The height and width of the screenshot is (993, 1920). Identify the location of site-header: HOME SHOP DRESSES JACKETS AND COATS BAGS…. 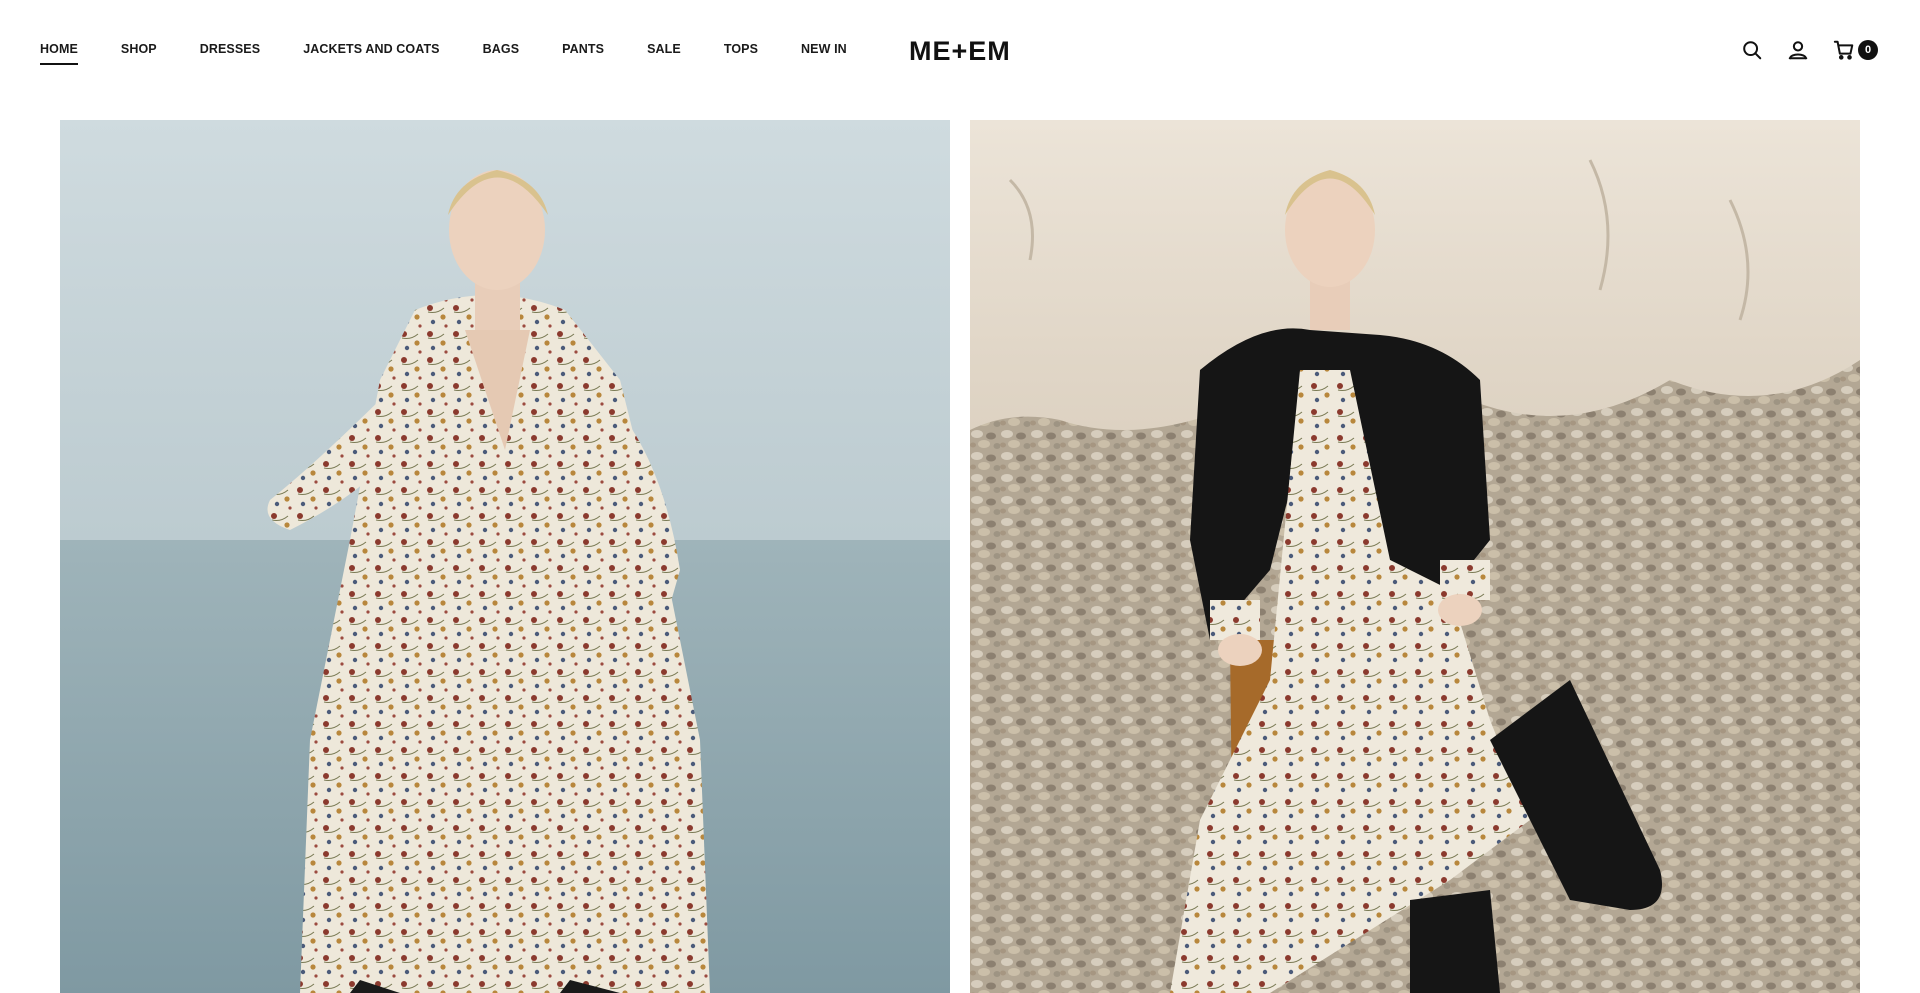
(960, 50).